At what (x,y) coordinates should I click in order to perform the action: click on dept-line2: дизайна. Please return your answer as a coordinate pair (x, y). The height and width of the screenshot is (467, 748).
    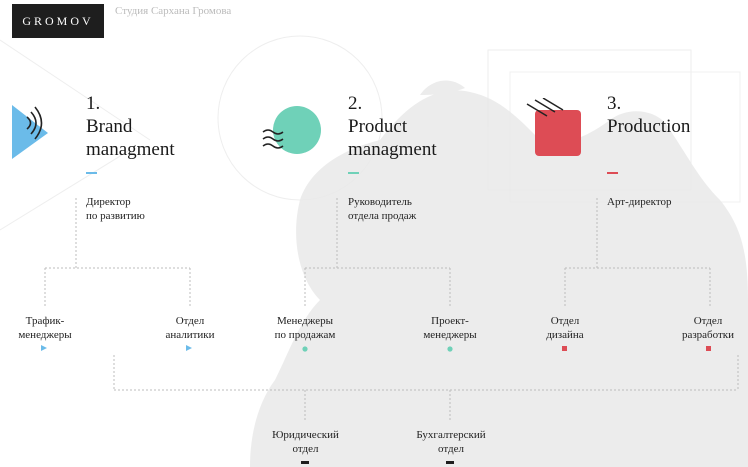
    Looking at the image, I should click on (565, 335).